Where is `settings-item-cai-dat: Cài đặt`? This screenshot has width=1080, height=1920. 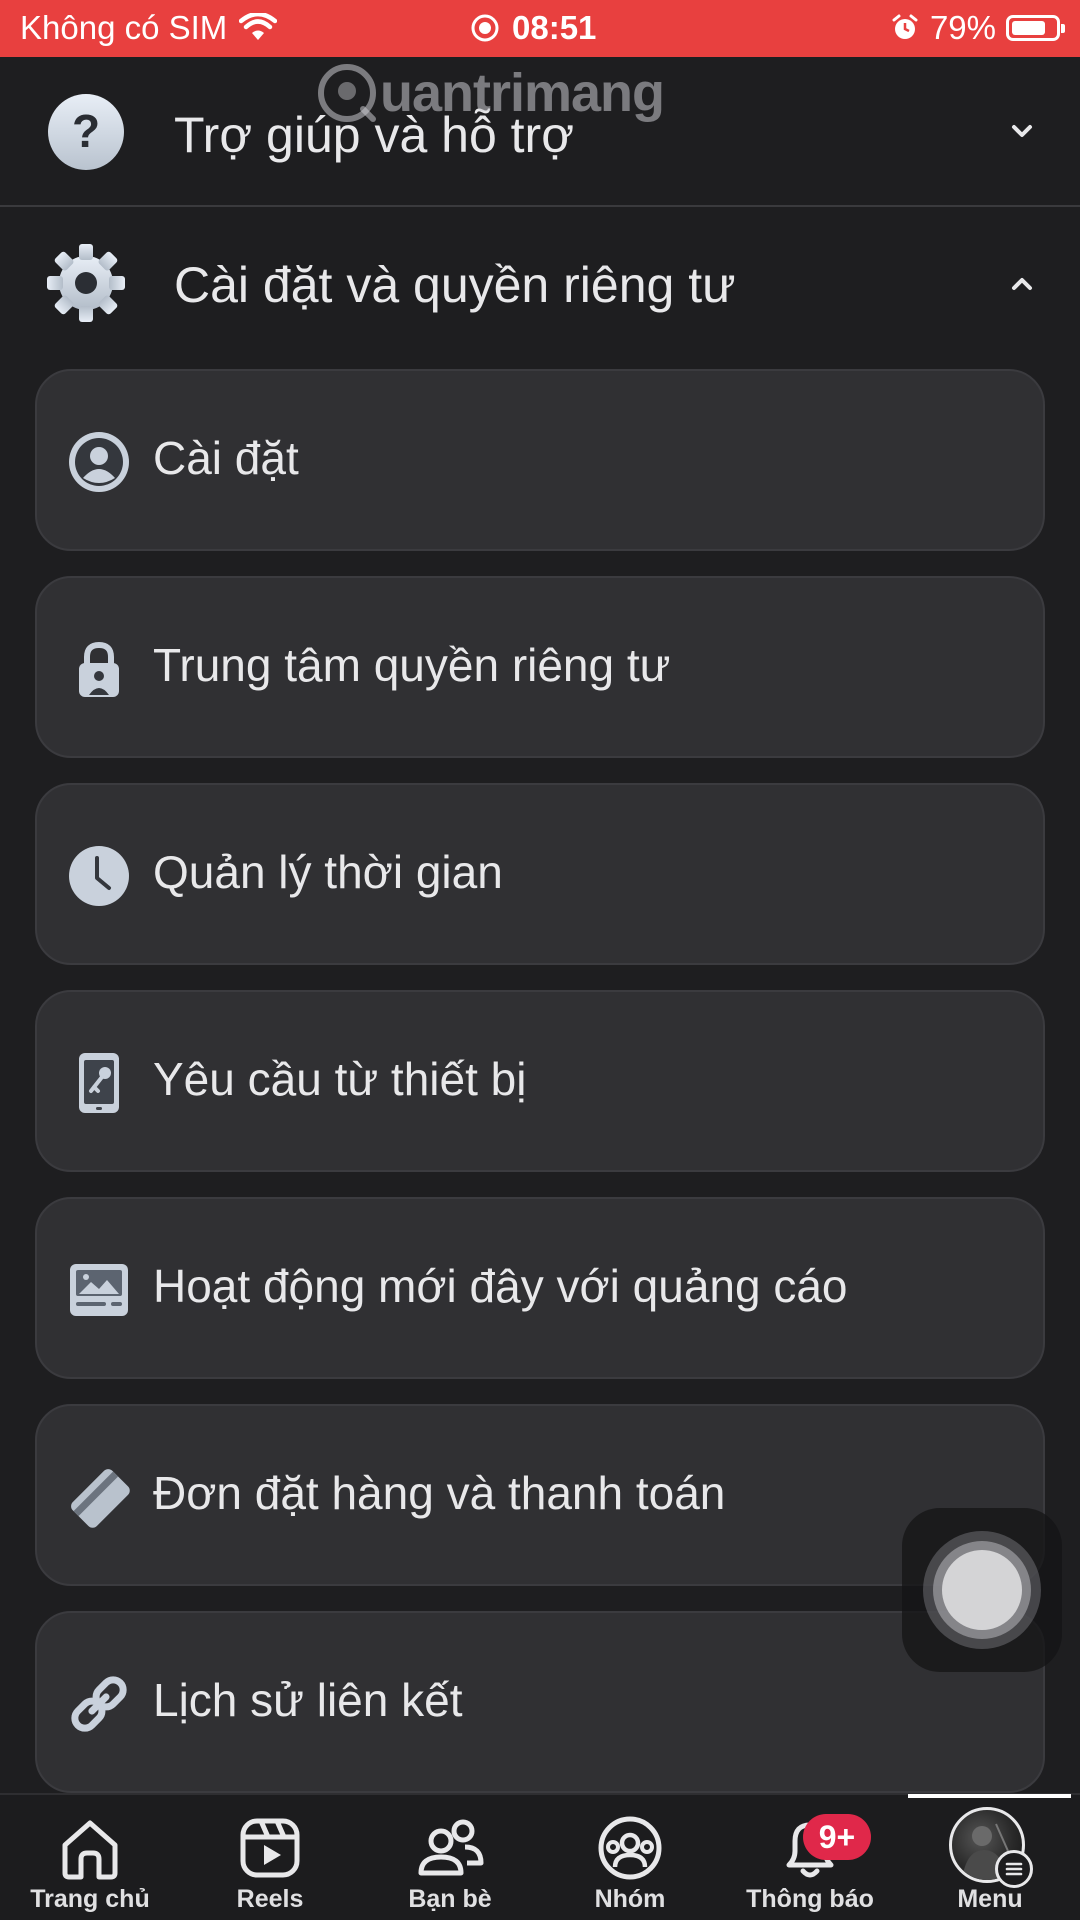
settings-item-cai-dat: Cài đặt is located at coordinates (540, 460).